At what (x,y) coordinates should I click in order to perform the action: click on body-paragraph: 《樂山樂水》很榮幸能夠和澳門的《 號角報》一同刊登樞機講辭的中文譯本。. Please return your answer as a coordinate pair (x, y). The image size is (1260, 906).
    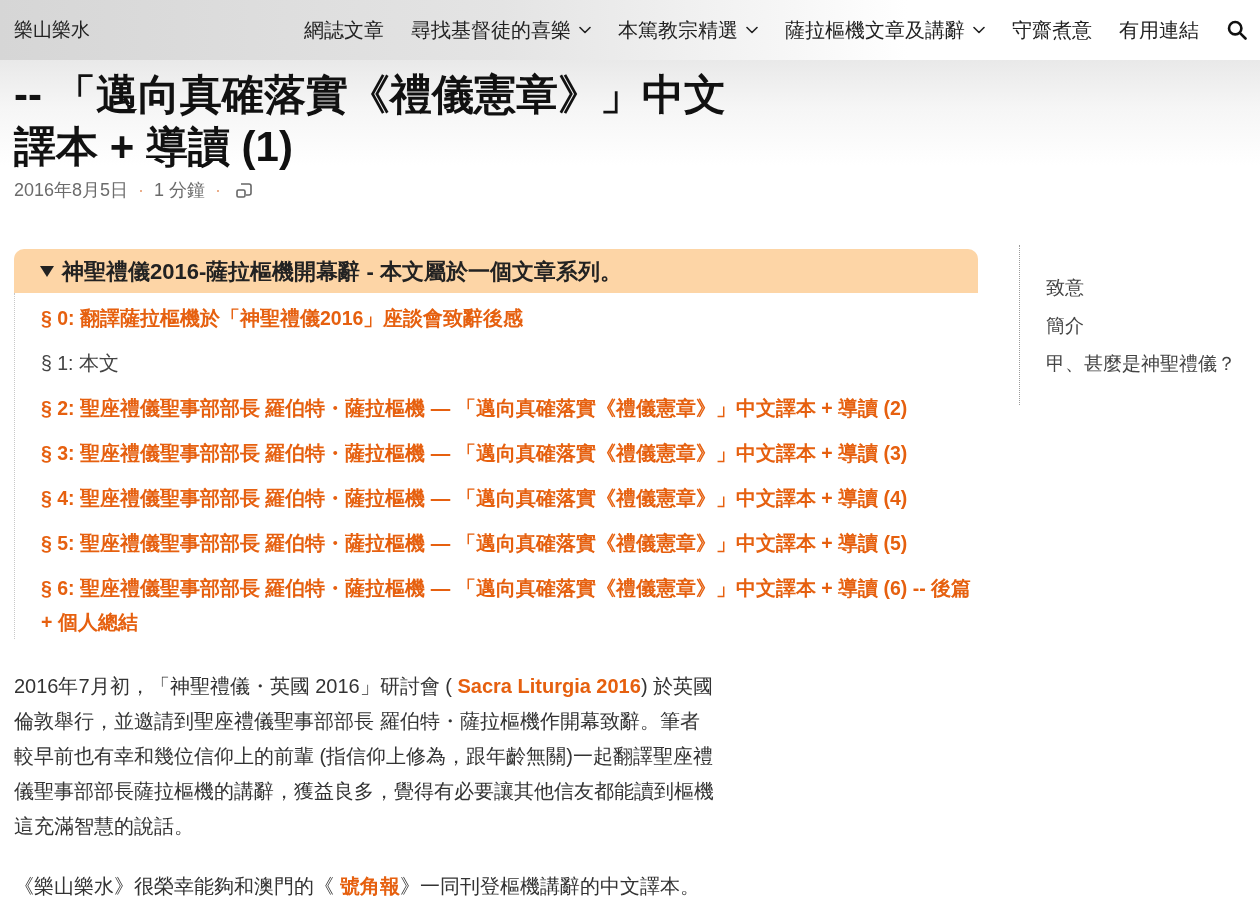
    Looking at the image, I should click on (357, 886).